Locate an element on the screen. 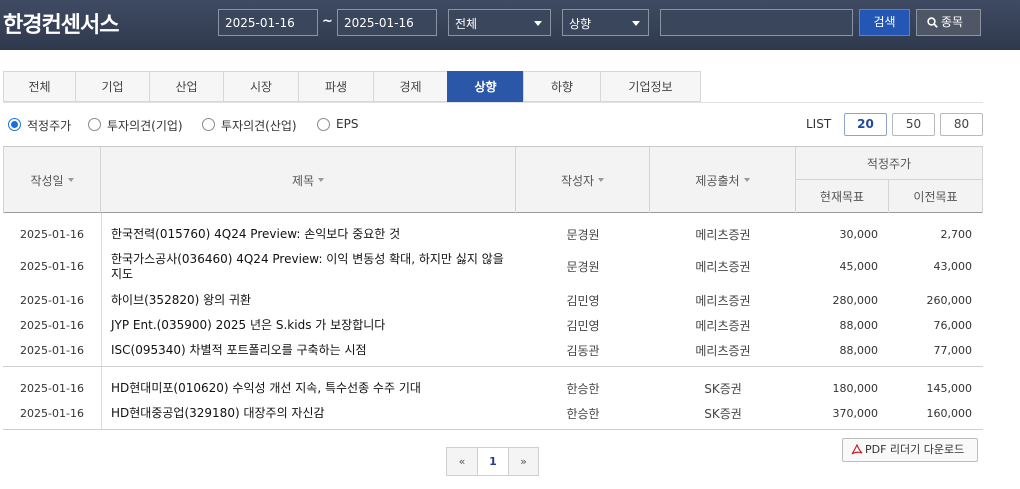 The width and height of the screenshot is (1020, 489). row-title-link: HD현대중공업(329180) 대장주의 자신감 is located at coordinates (311, 413).